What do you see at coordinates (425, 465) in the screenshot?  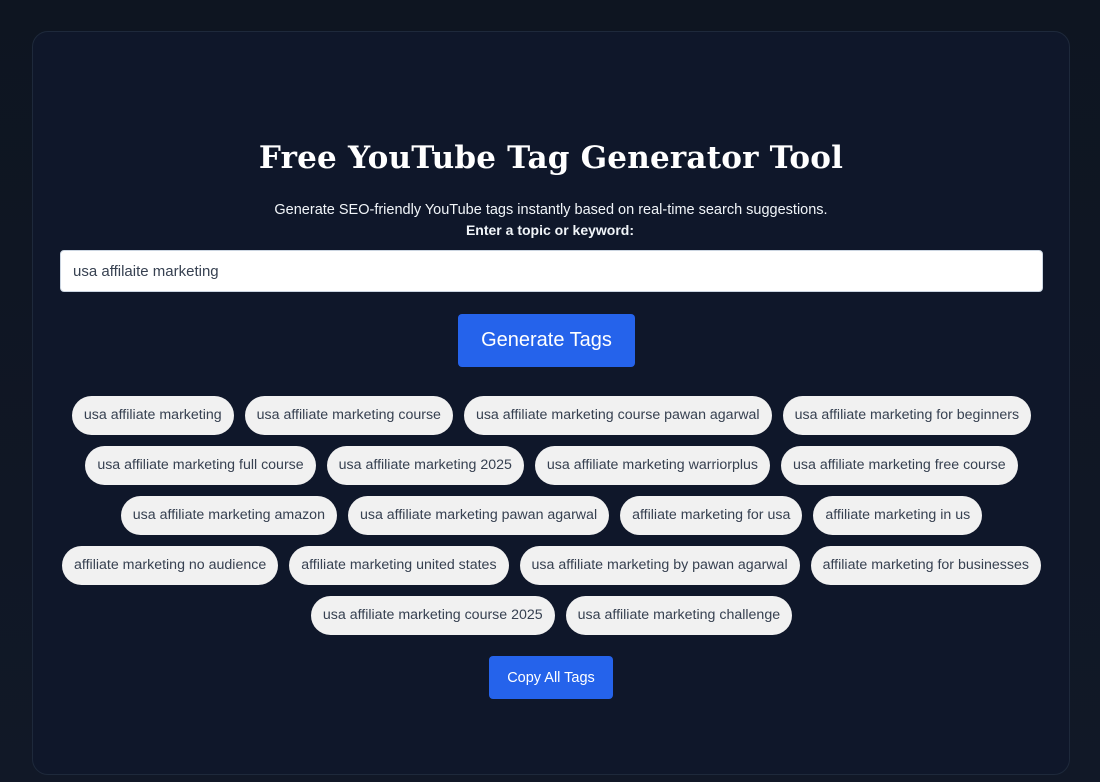 I see `tag-chip: usa affiliate marketing 2025` at bounding box center [425, 465].